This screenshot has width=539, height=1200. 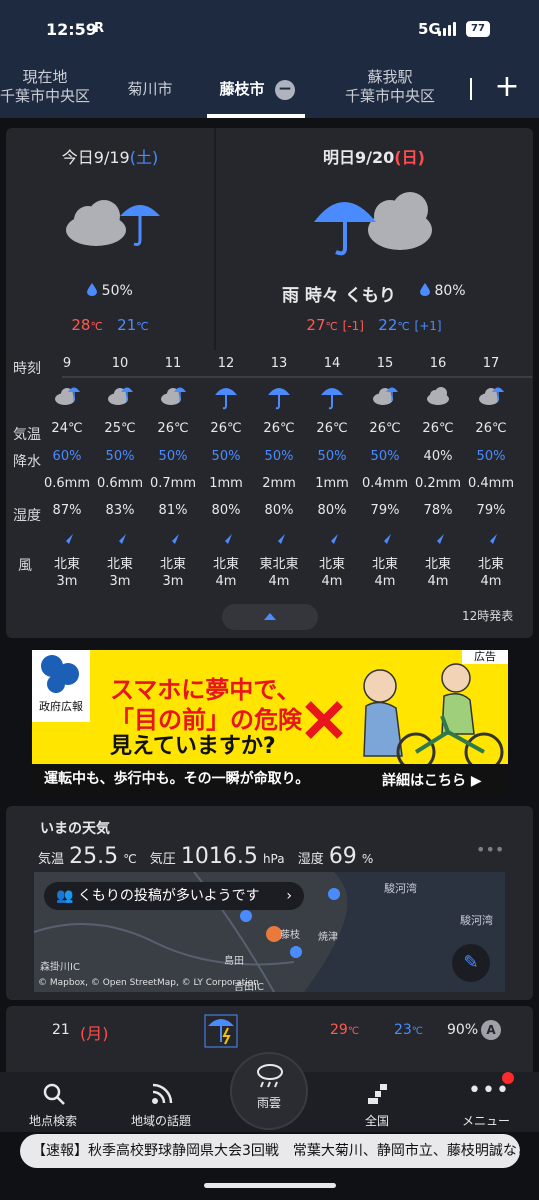 What do you see at coordinates (221, 1031) in the screenshot?
I see `thunder-rain-icon` at bounding box center [221, 1031].